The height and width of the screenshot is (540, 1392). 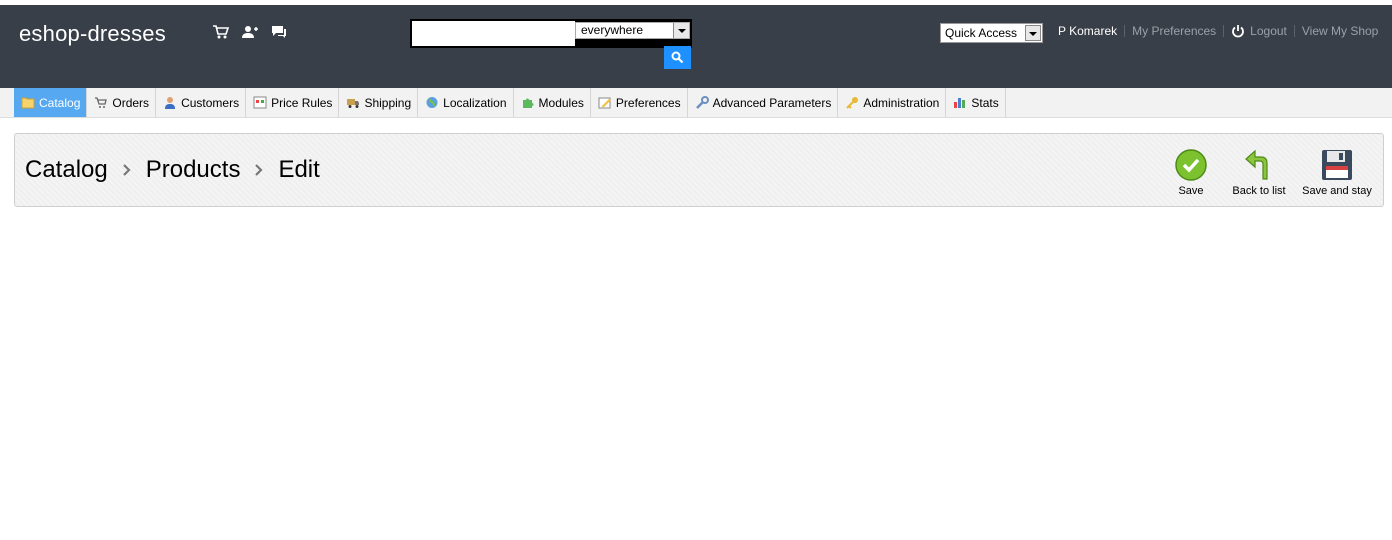 What do you see at coordinates (901, 102) in the screenshot?
I see `menu-item-label: Administration` at bounding box center [901, 102].